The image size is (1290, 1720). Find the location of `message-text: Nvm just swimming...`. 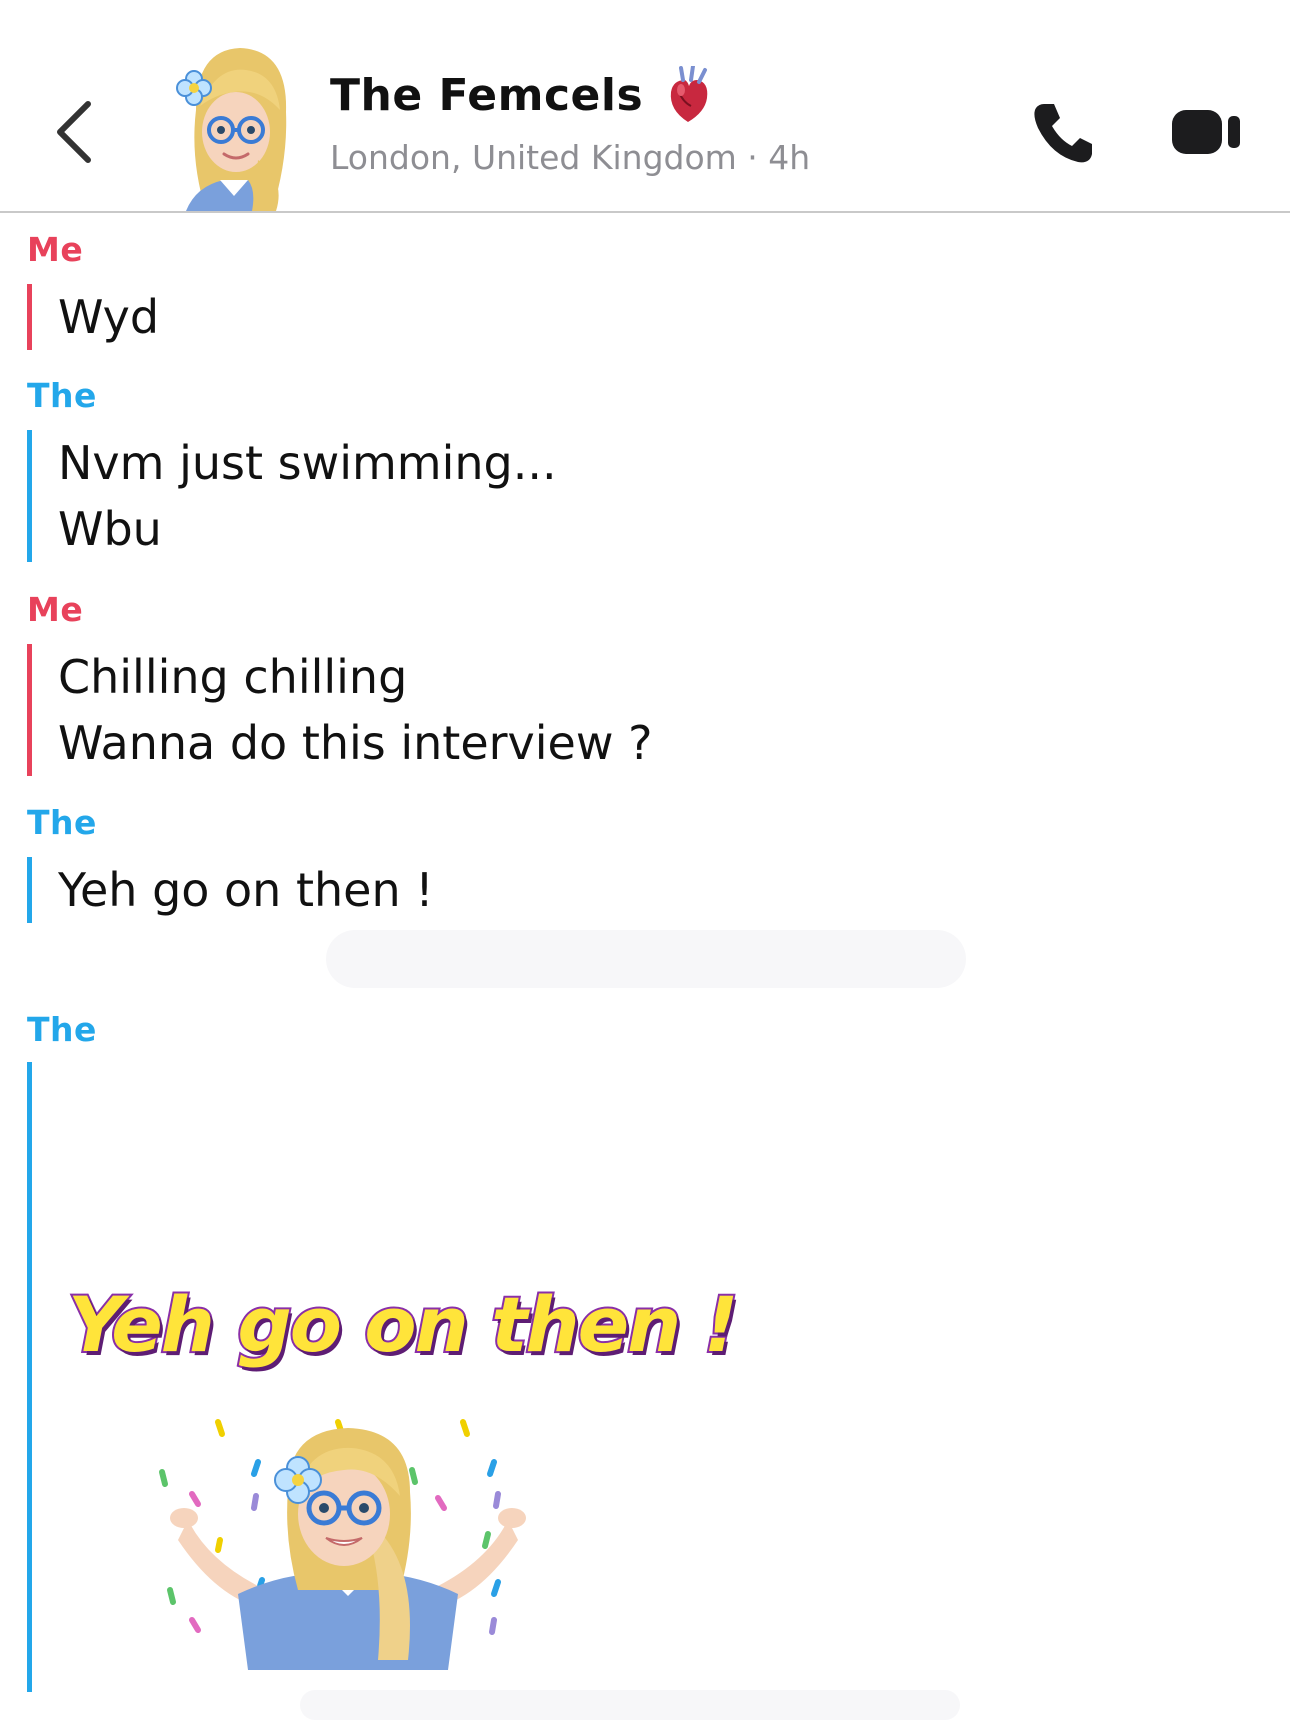

message-text: Nvm just swimming... is located at coordinates (307, 463).